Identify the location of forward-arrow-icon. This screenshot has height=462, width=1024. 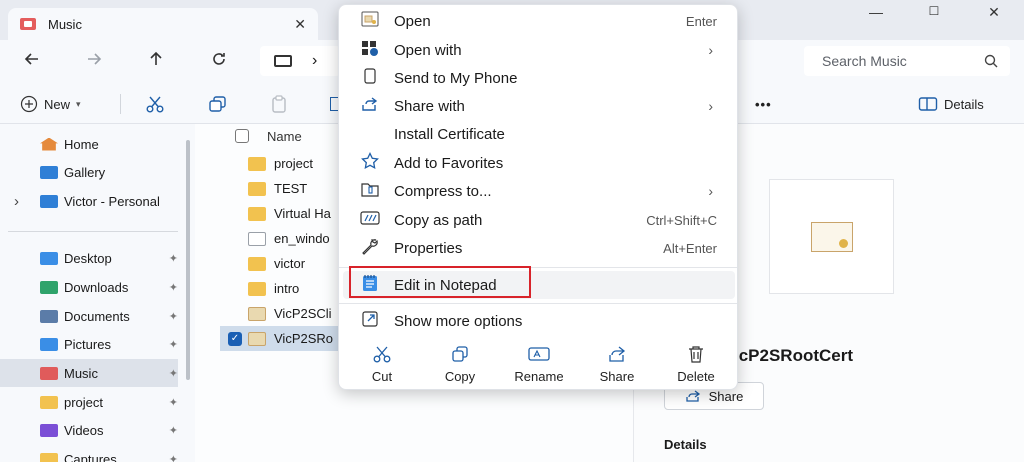
(95, 59).